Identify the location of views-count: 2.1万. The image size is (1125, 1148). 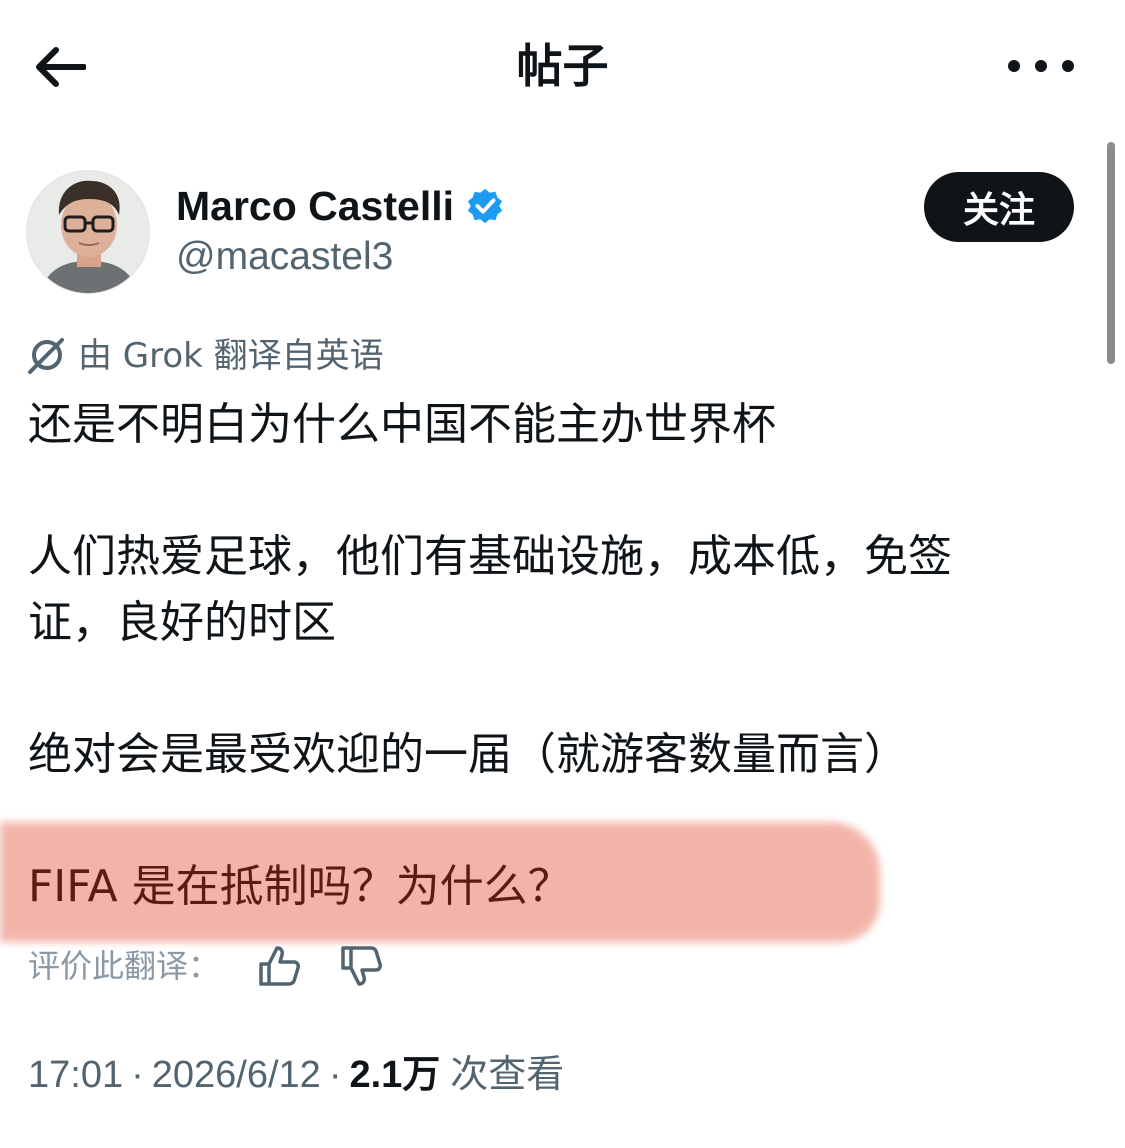
(394, 1075).